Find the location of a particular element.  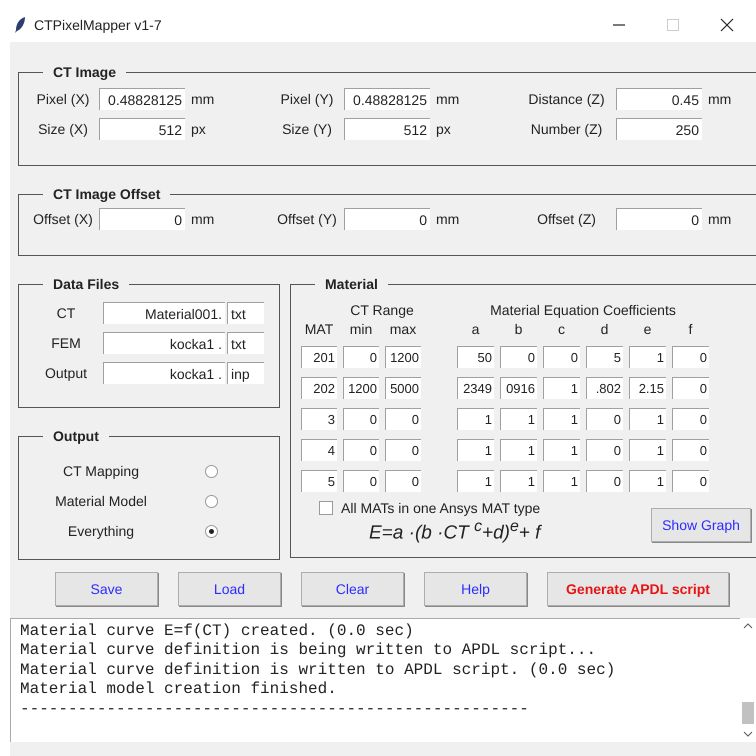

scroll-up-icon is located at coordinates (748, 626).